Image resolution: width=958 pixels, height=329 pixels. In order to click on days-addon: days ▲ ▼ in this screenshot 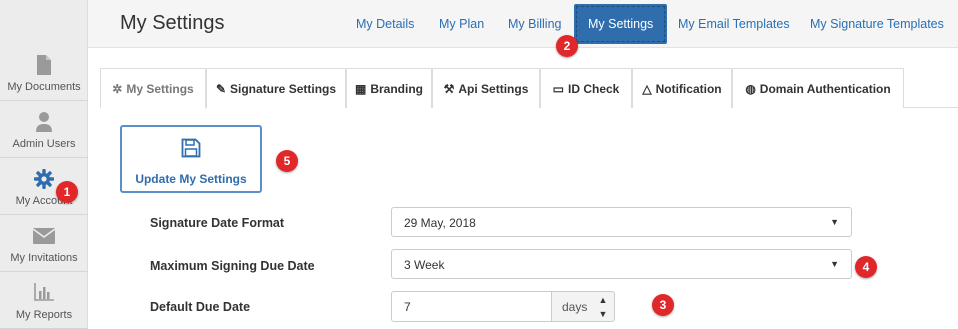, I will do `click(583, 306)`.